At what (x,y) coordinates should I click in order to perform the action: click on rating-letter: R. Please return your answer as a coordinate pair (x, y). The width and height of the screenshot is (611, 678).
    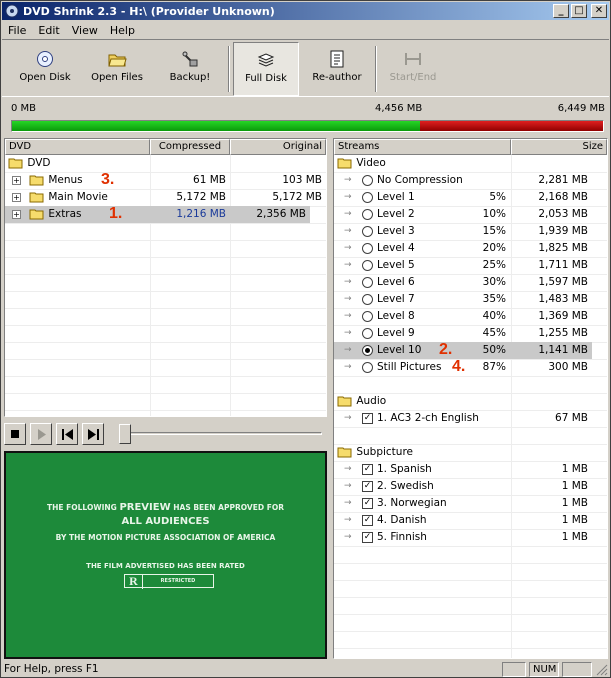
    Looking at the image, I should click on (134, 581).